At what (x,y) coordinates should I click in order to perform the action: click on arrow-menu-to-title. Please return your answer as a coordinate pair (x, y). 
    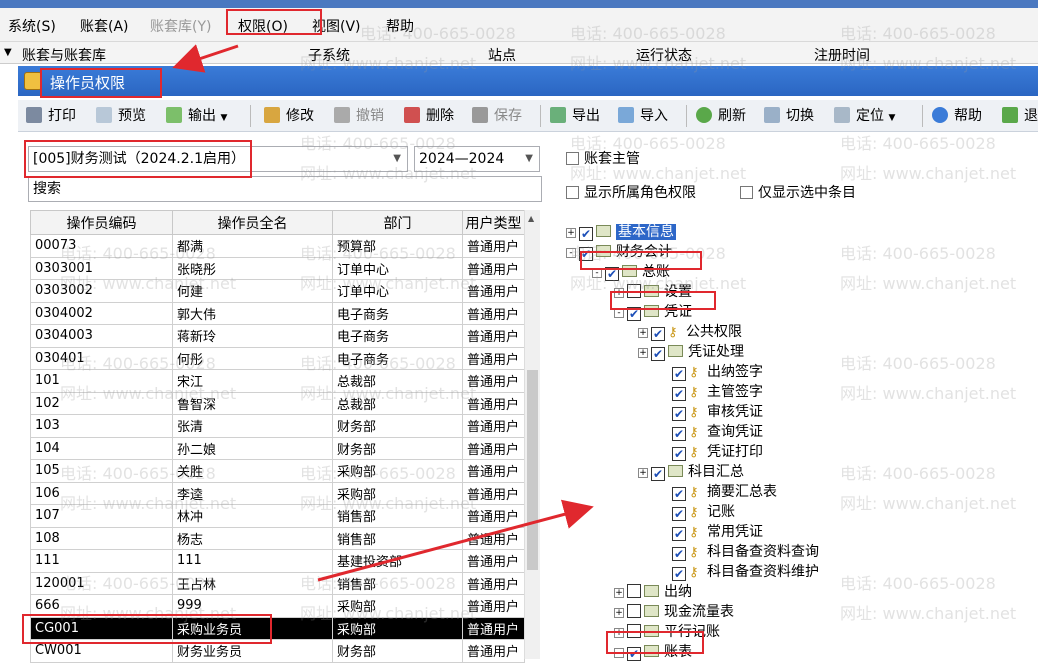
    Looking at the image, I should click on (205, 58).